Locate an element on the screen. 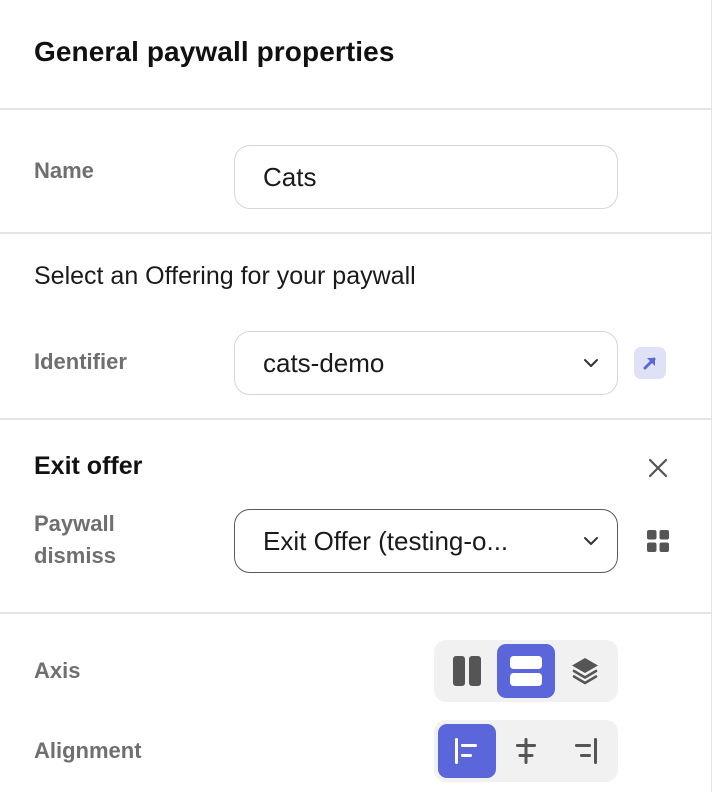  offering-heading: Select an Offering for your paywall is located at coordinates (225, 276).